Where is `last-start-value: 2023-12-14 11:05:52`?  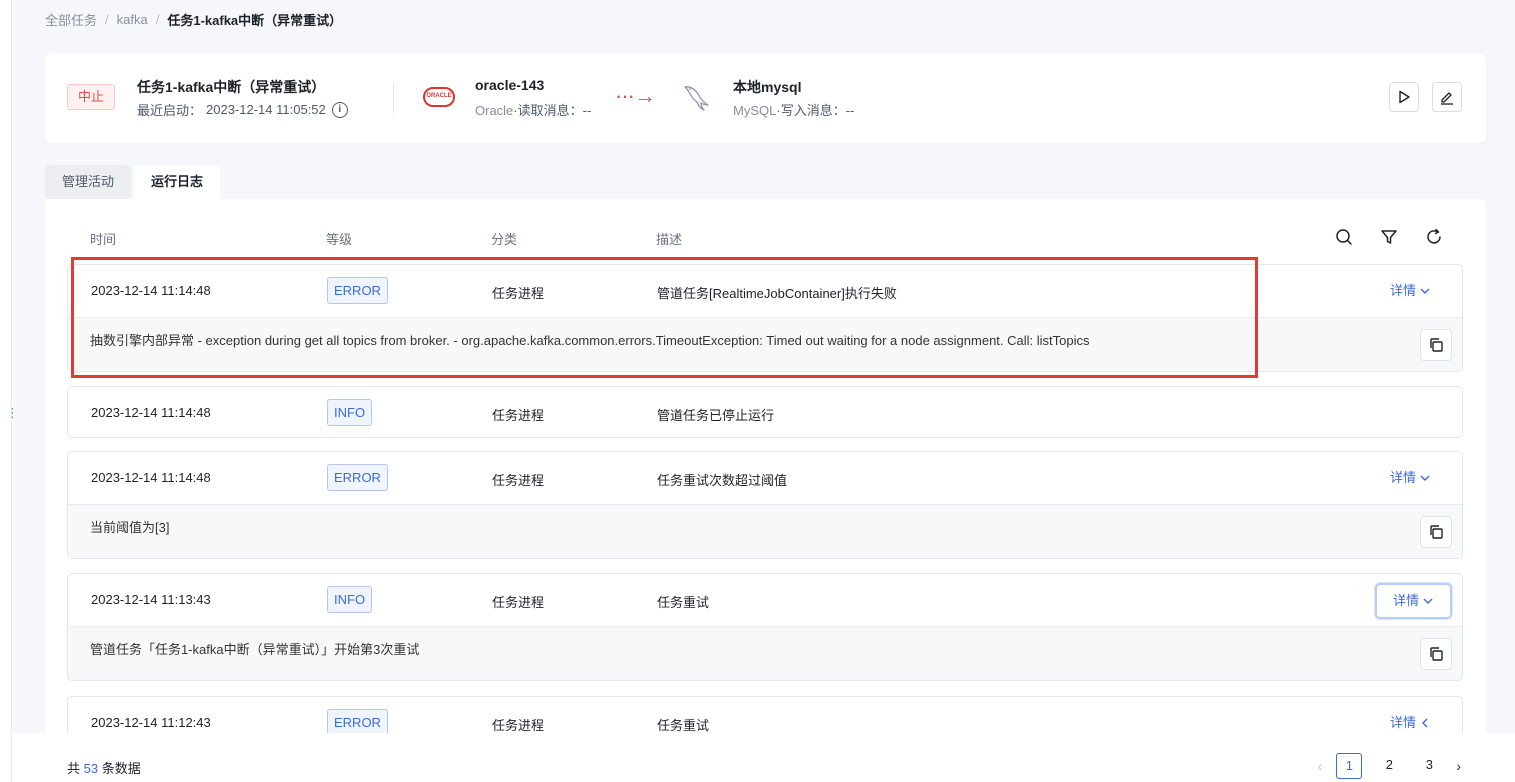
last-start-value: 2023-12-14 11:05:52 is located at coordinates (266, 109).